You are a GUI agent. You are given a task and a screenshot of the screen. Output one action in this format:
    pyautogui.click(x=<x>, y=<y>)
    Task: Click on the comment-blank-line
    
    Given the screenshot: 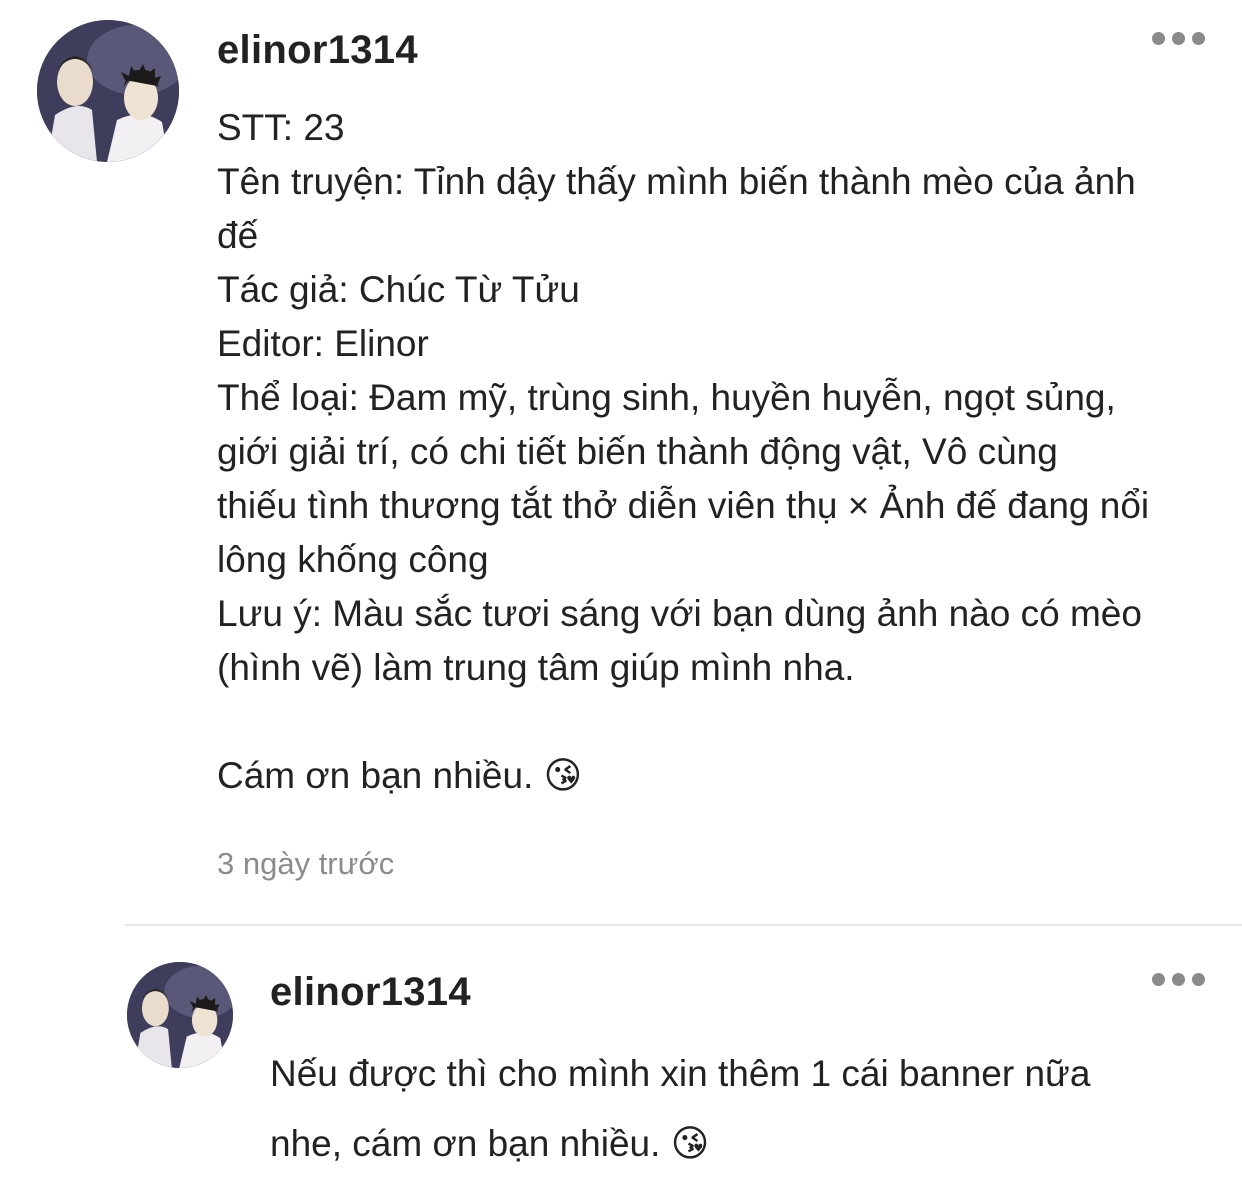 What is the action you would take?
    pyautogui.click(x=683, y=722)
    